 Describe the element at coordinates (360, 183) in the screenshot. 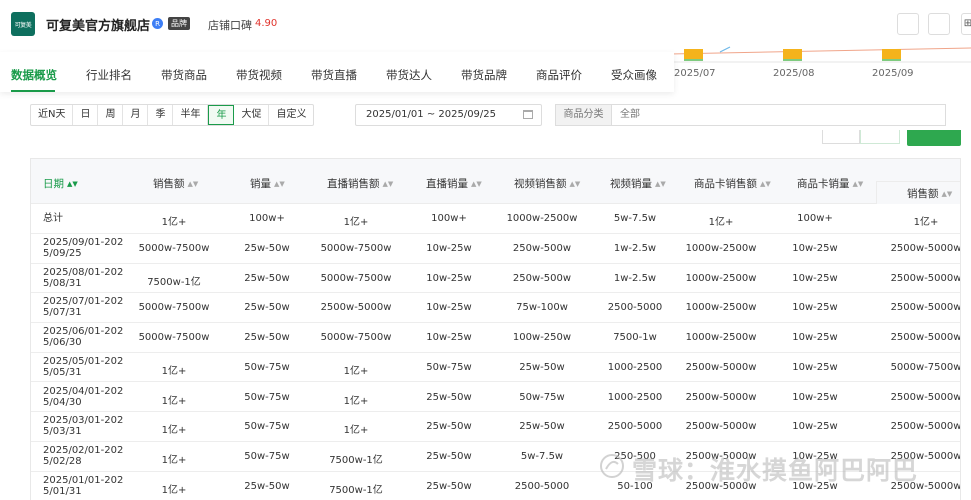

I see `col-live-sales: 直播销售额 ▲▼` at that location.